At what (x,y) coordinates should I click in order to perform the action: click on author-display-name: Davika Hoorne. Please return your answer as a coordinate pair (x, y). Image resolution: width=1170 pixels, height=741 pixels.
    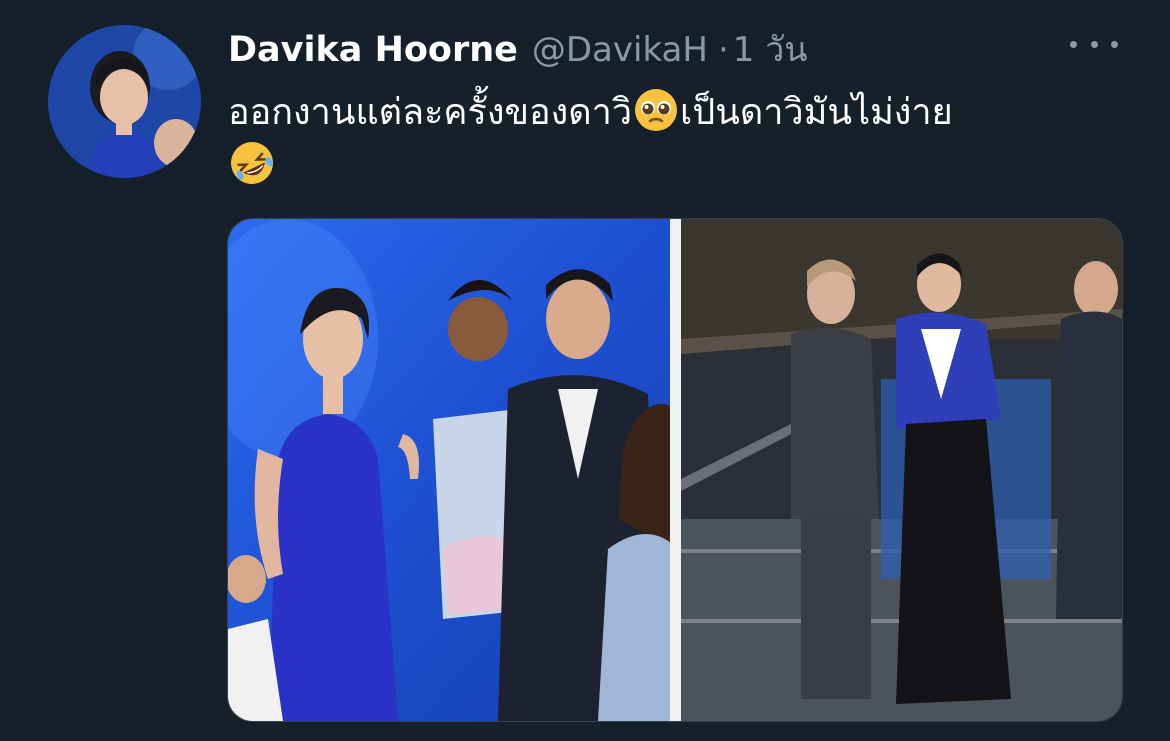
    Looking at the image, I should click on (373, 50).